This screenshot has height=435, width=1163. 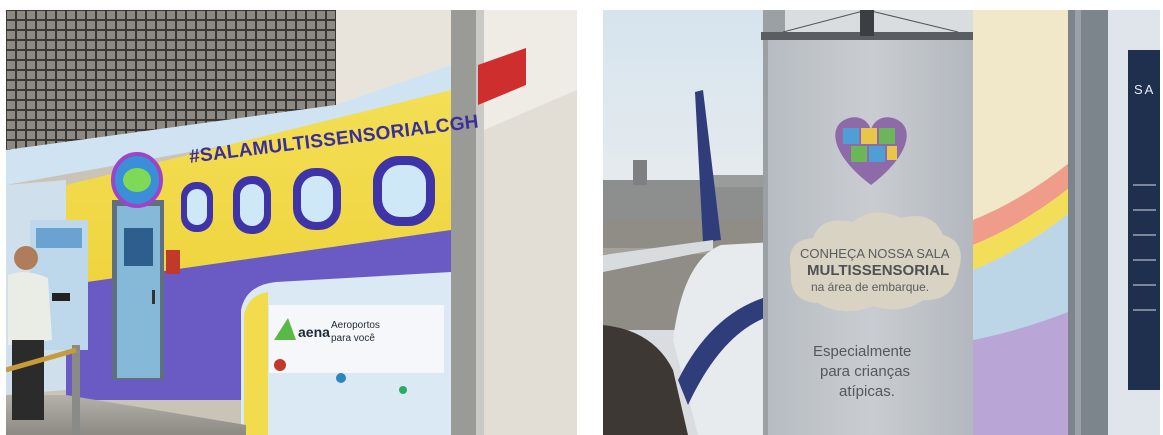 I want to click on barrier-post, so click(x=76, y=390).